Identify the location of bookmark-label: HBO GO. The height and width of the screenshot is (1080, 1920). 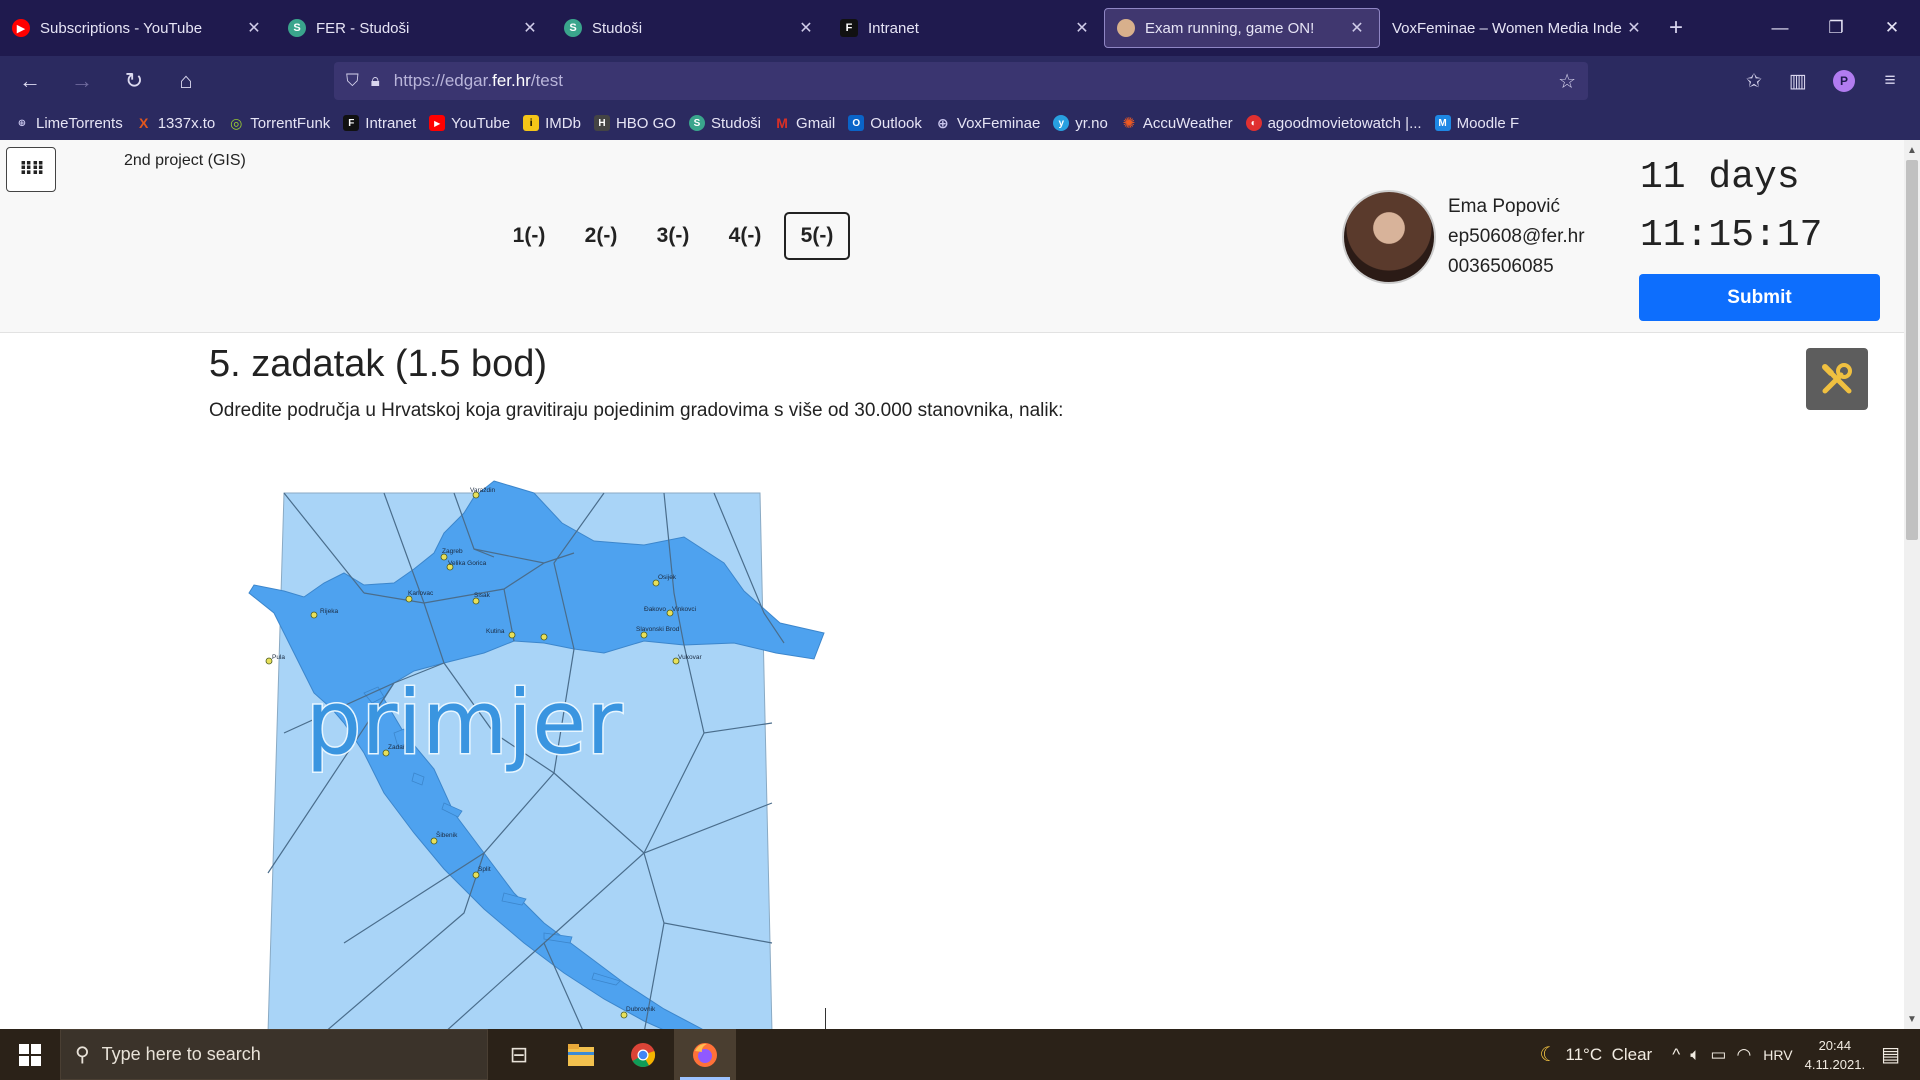
(645, 123).